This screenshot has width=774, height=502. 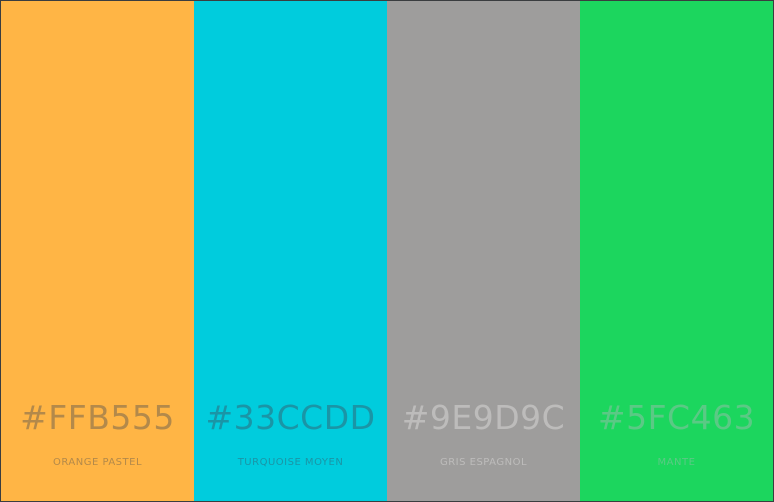 What do you see at coordinates (97, 417) in the screenshot?
I see `swatch-hex-code: #FFB555` at bounding box center [97, 417].